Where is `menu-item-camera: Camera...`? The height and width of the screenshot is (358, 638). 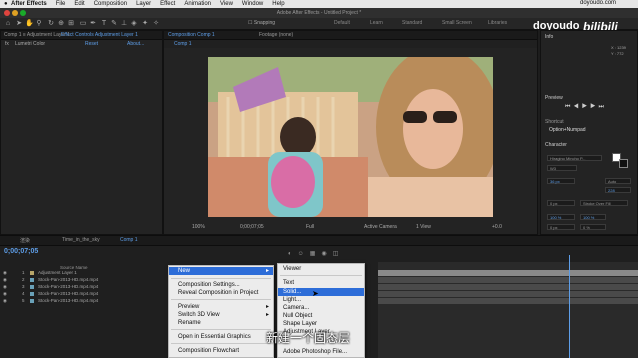
menu-item-camera: Camera... is located at coordinates (321, 308).